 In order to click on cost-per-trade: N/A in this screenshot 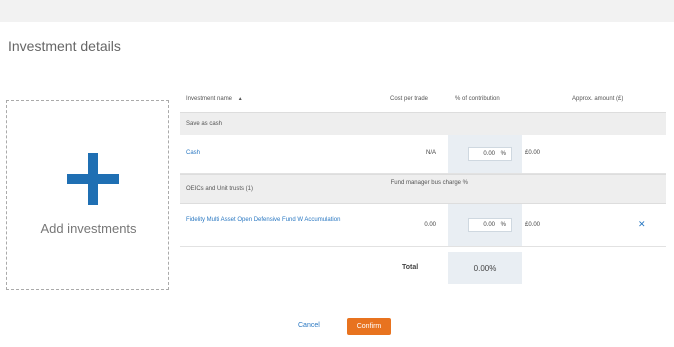, I will do `click(430, 153)`.